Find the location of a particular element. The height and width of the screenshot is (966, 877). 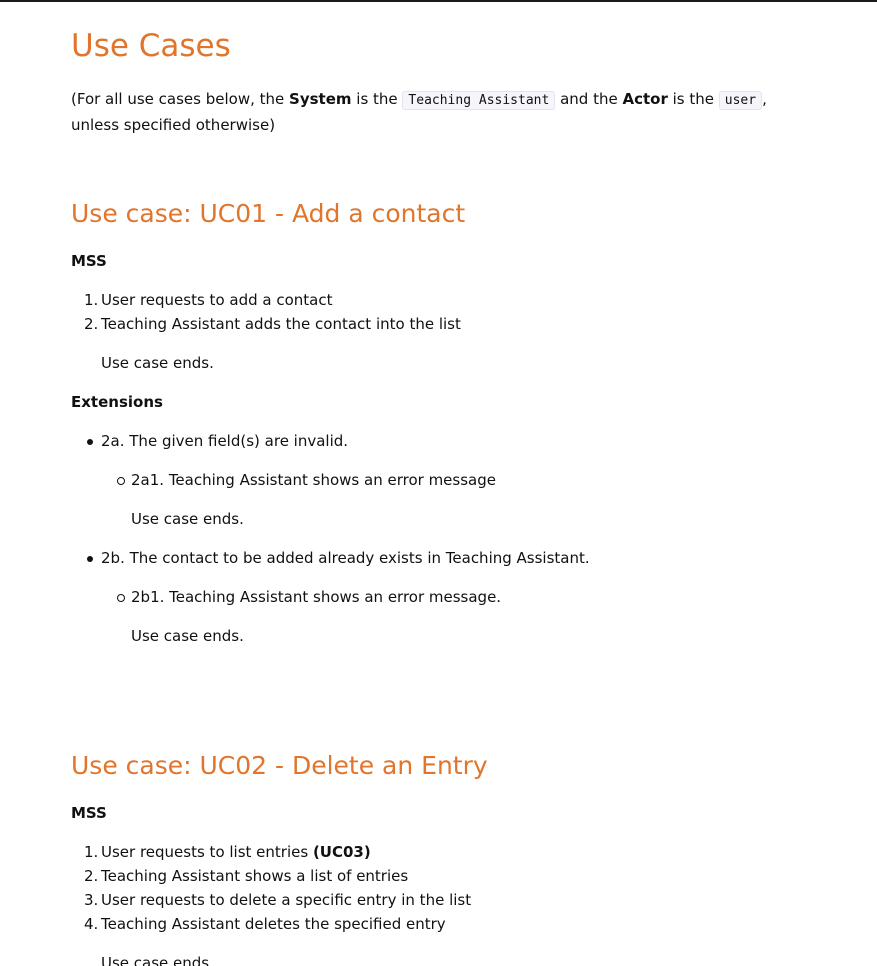

list-item: 1. User requests to add a contact is located at coordinates (272, 300).